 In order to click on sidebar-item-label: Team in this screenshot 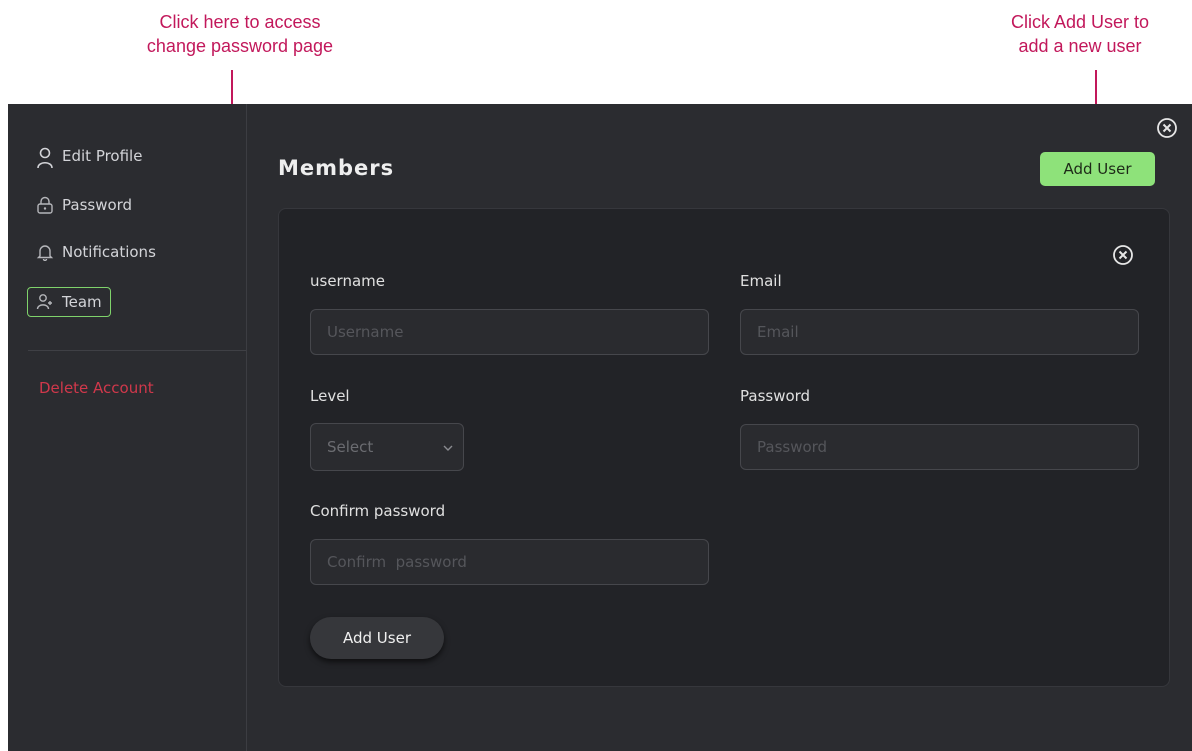, I will do `click(82, 302)`.